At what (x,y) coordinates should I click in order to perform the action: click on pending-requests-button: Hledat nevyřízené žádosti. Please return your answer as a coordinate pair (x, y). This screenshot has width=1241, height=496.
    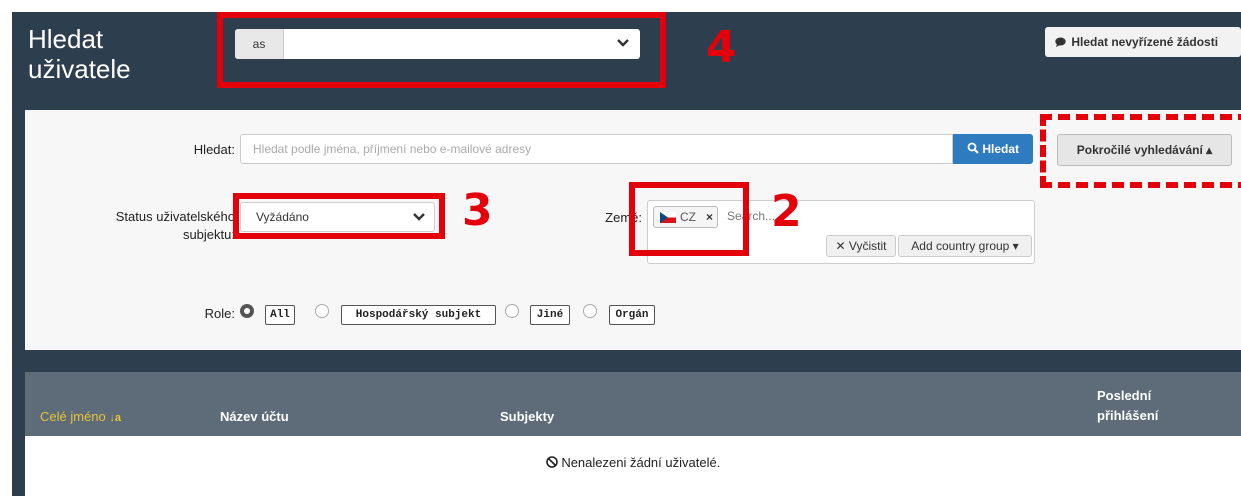
    Looking at the image, I should click on (1143, 42).